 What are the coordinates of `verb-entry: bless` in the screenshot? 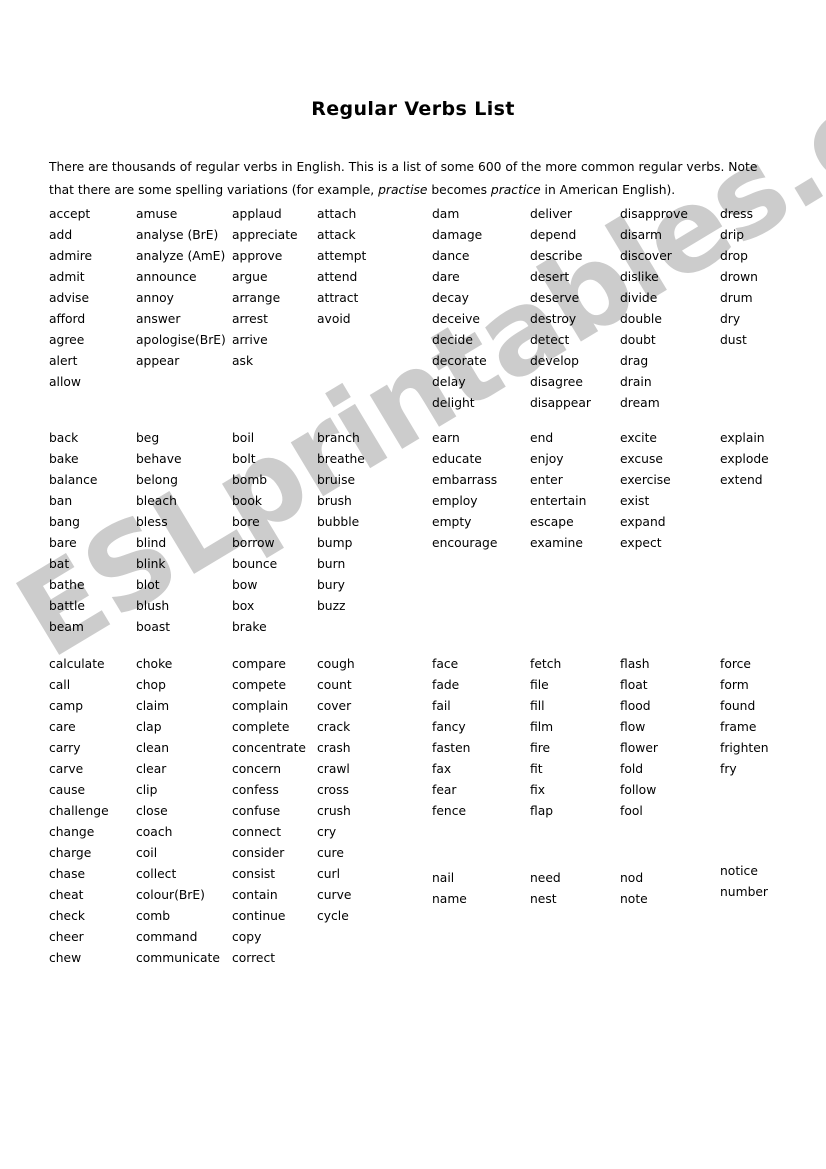 It's located at (152, 522).